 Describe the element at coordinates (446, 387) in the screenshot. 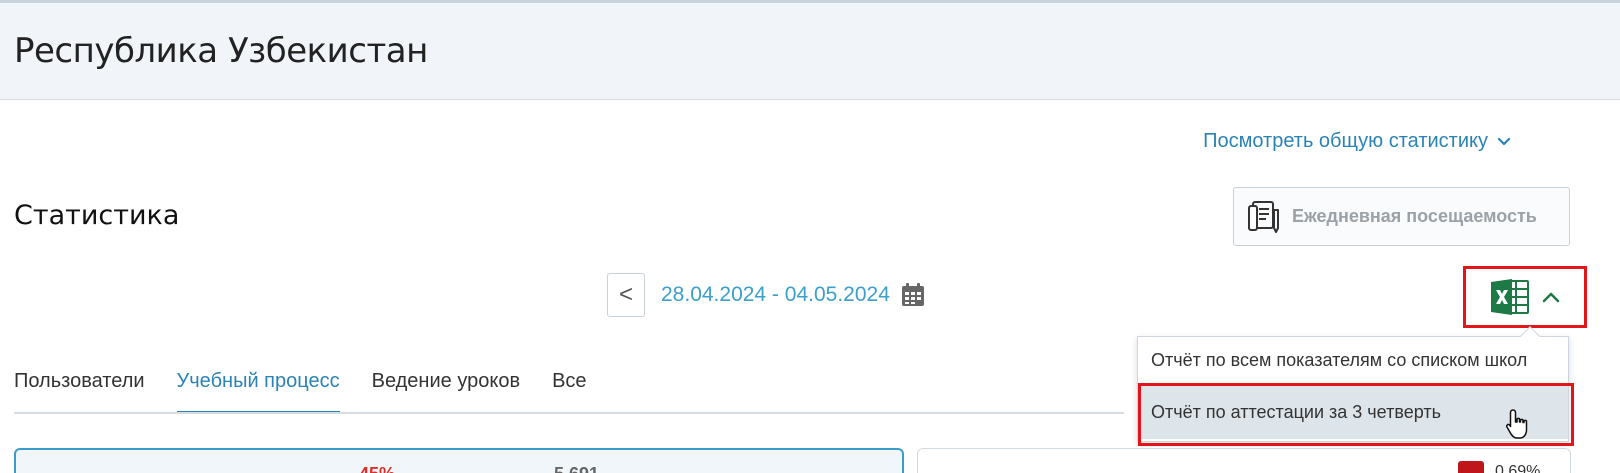

I see `tab-lesson-management: Ведение уроков` at that location.